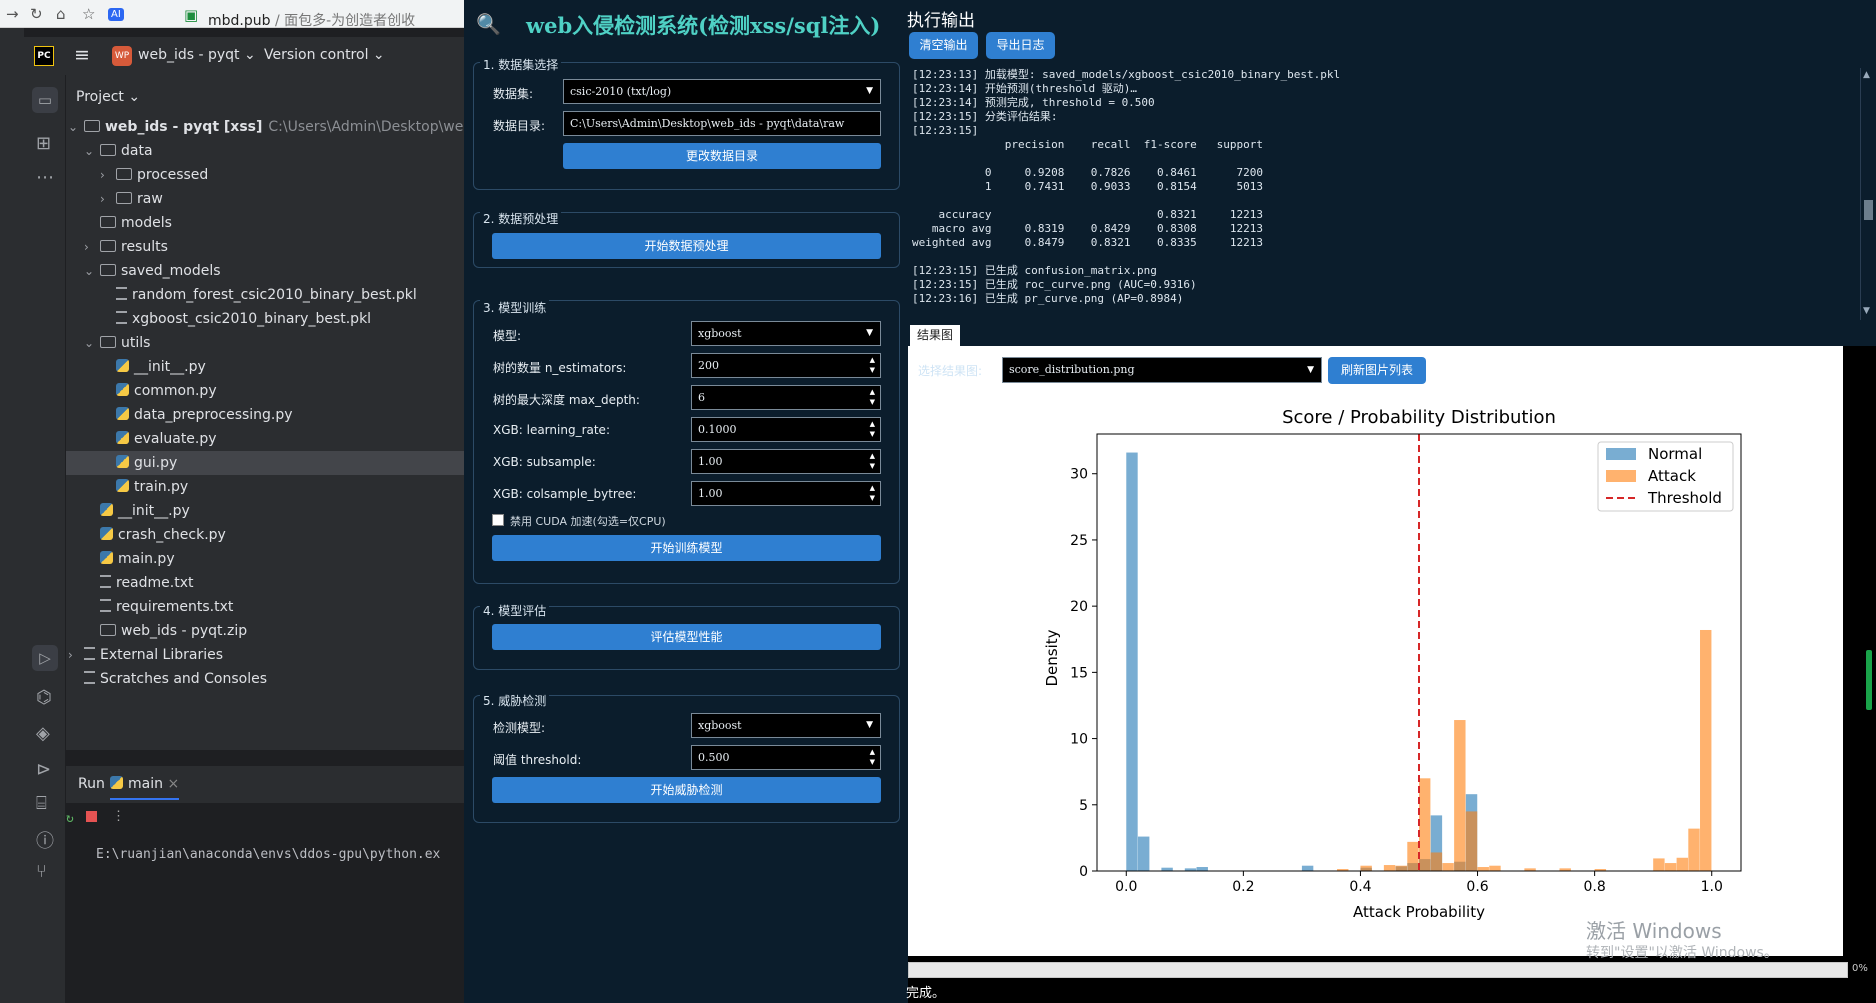 This screenshot has width=1876, height=1003. What do you see at coordinates (43, 733) in the screenshot?
I see `layers-icon: ◈` at bounding box center [43, 733].